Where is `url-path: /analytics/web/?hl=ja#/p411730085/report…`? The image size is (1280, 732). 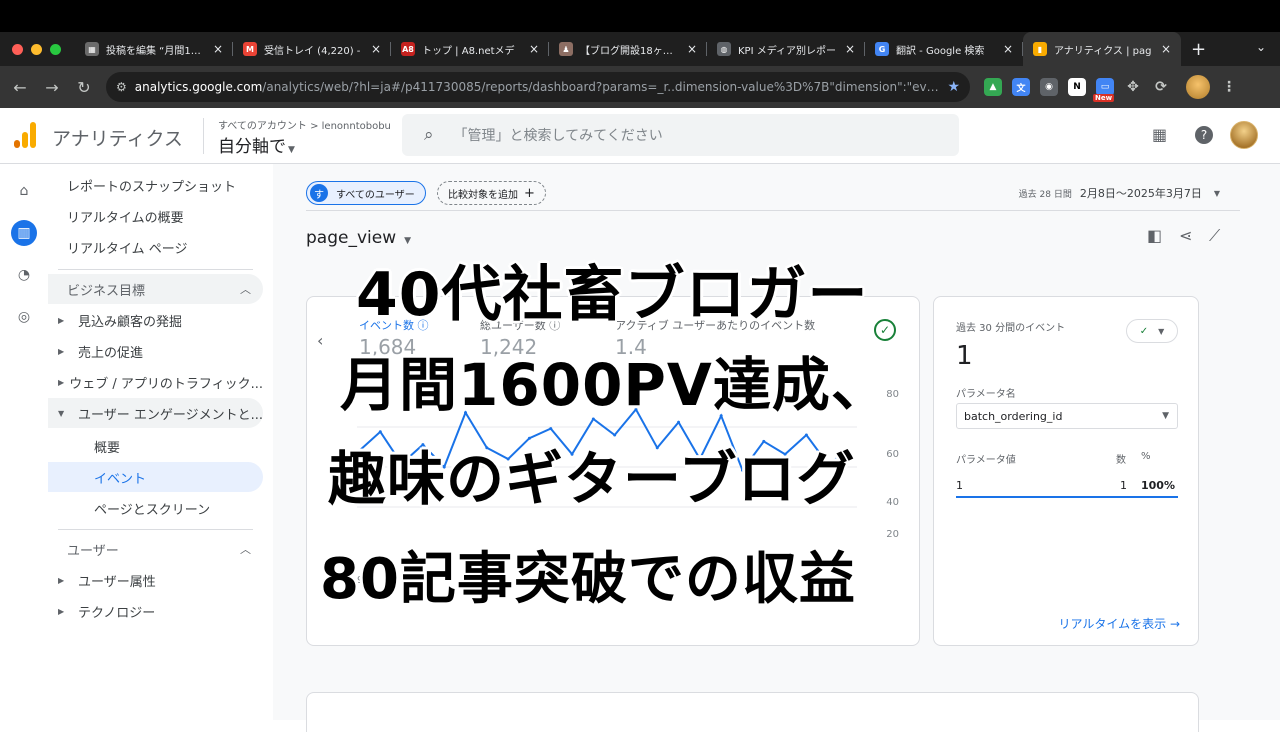 url-path: /analytics/web/?hl=ja#/p411730085/report… is located at coordinates (601, 87).